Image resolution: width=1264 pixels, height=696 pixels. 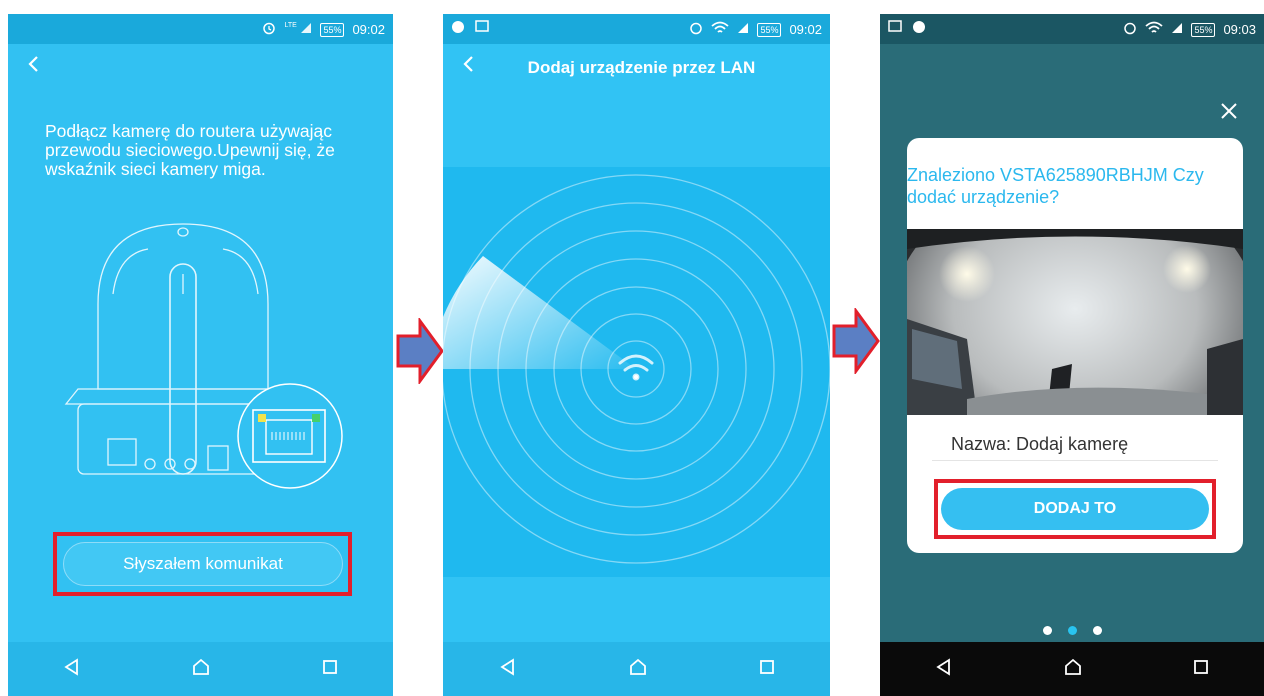 I want to click on back-button, so click(x=34, y=66).